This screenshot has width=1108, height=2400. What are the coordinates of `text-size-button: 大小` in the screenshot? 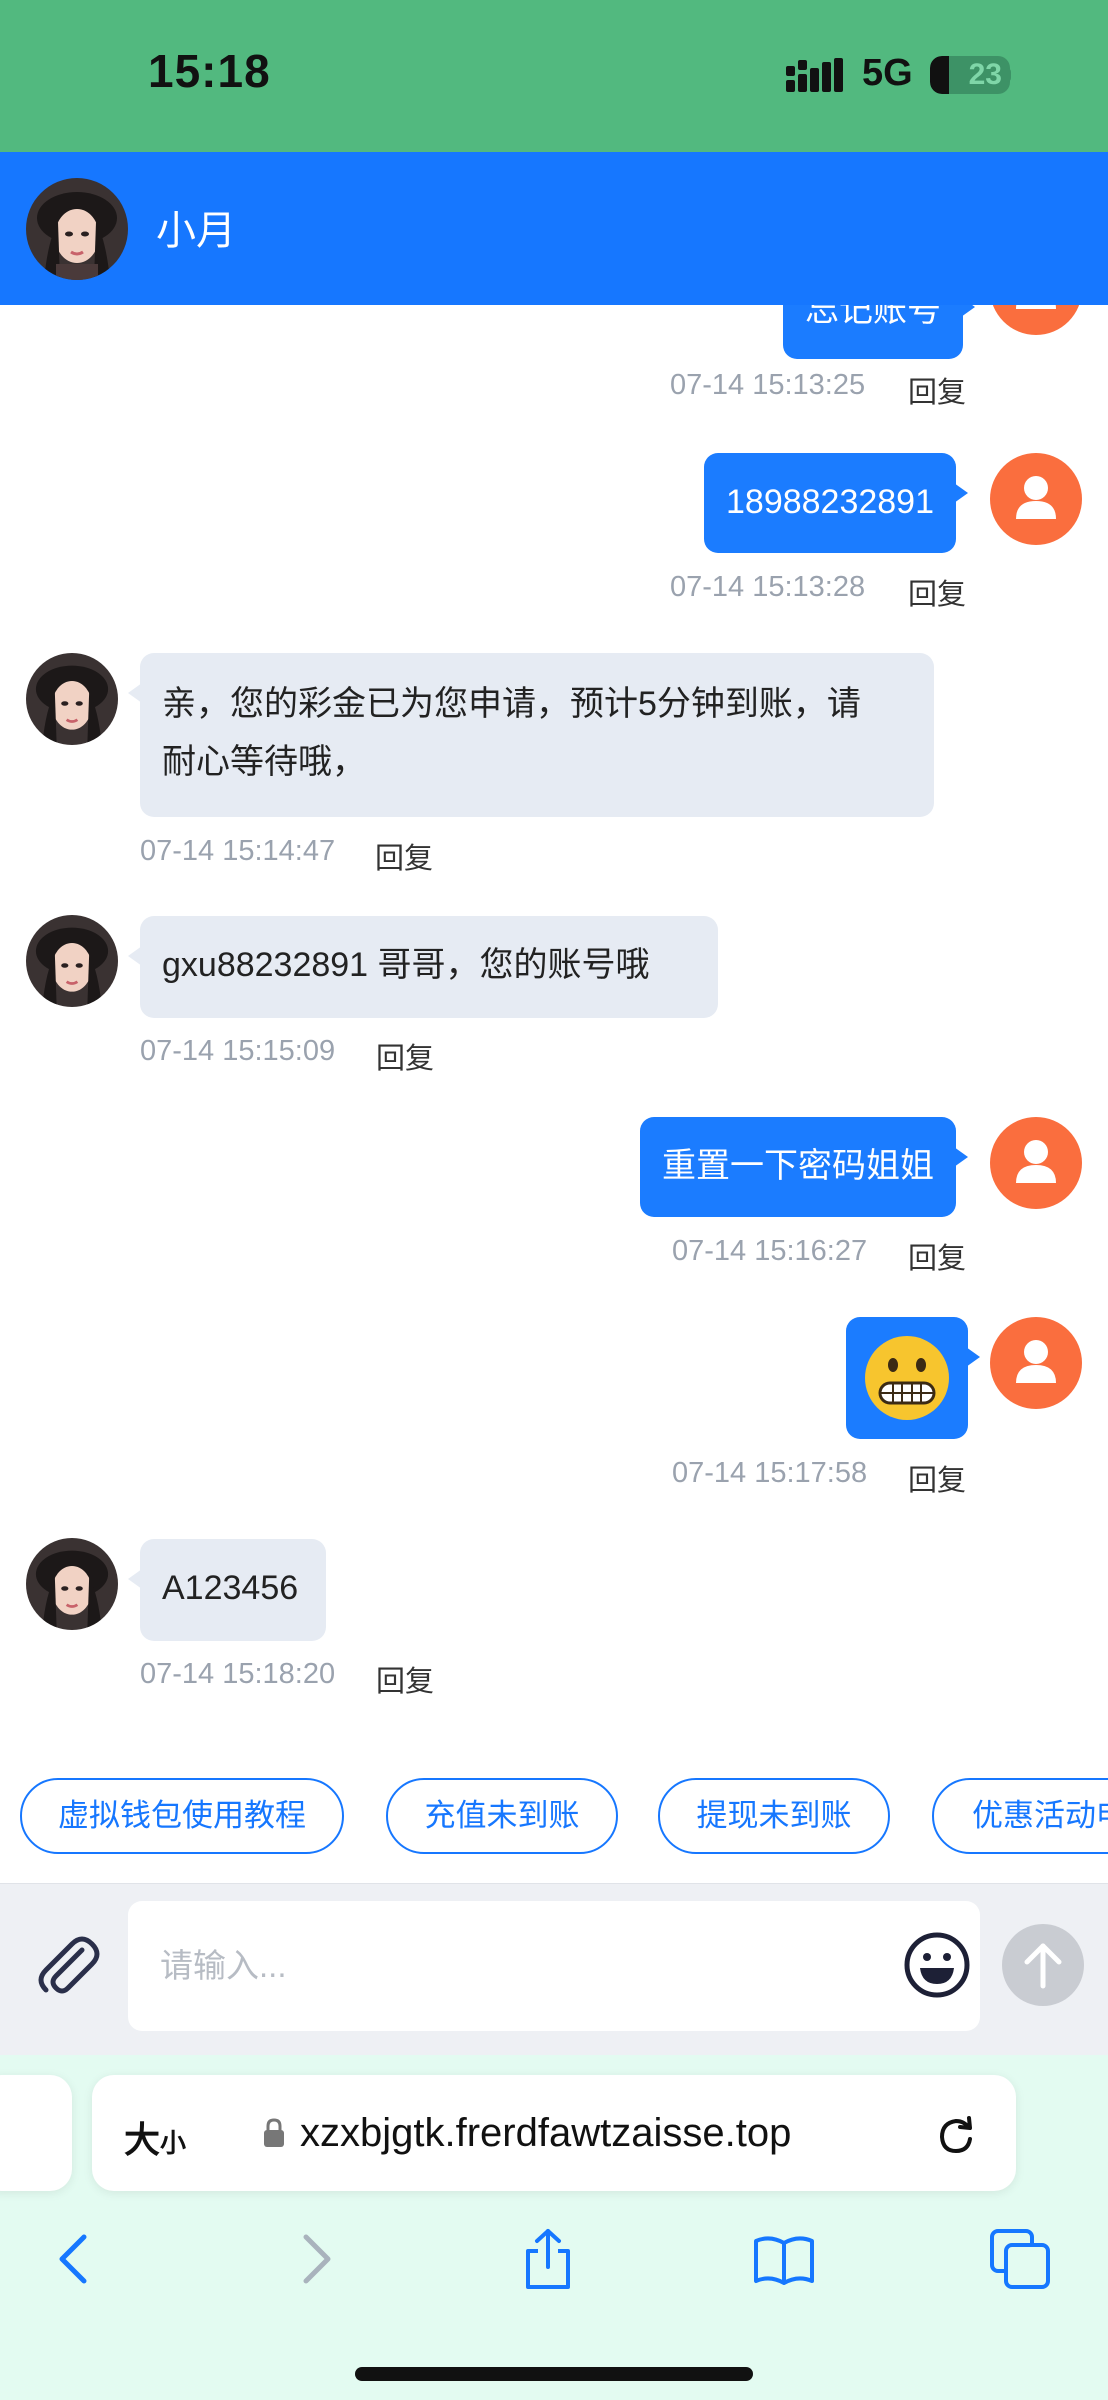 It's located at (155, 2137).